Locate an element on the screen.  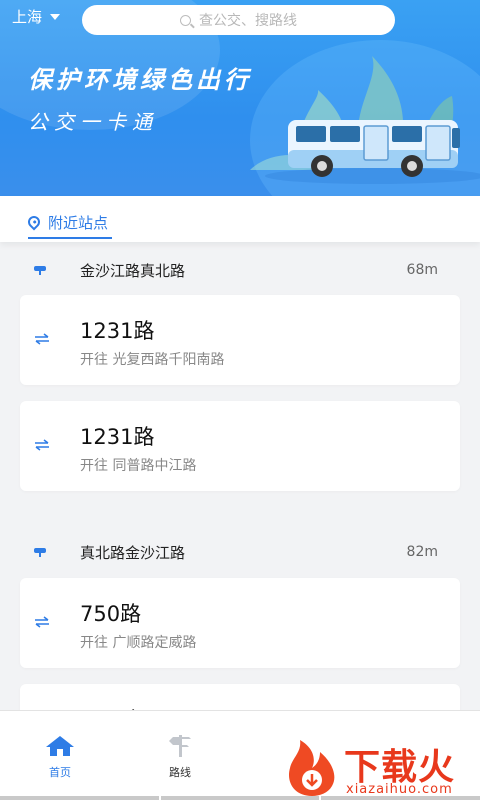
flame-icon is located at coordinates (311, 768).